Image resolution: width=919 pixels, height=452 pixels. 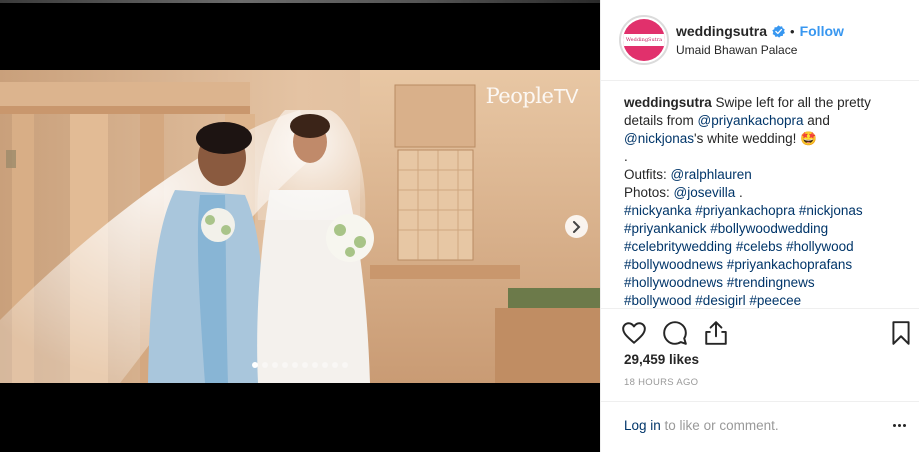 I want to click on hashtag-line: #nickyanka #priyankachopra #nickjonas, so click(x=767, y=211).